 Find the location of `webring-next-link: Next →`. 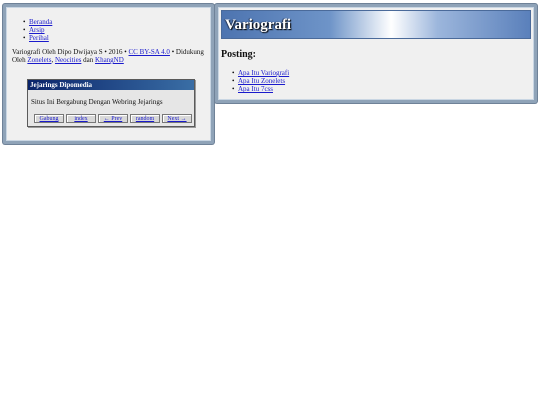

webring-next-link: Next → is located at coordinates (176, 119).